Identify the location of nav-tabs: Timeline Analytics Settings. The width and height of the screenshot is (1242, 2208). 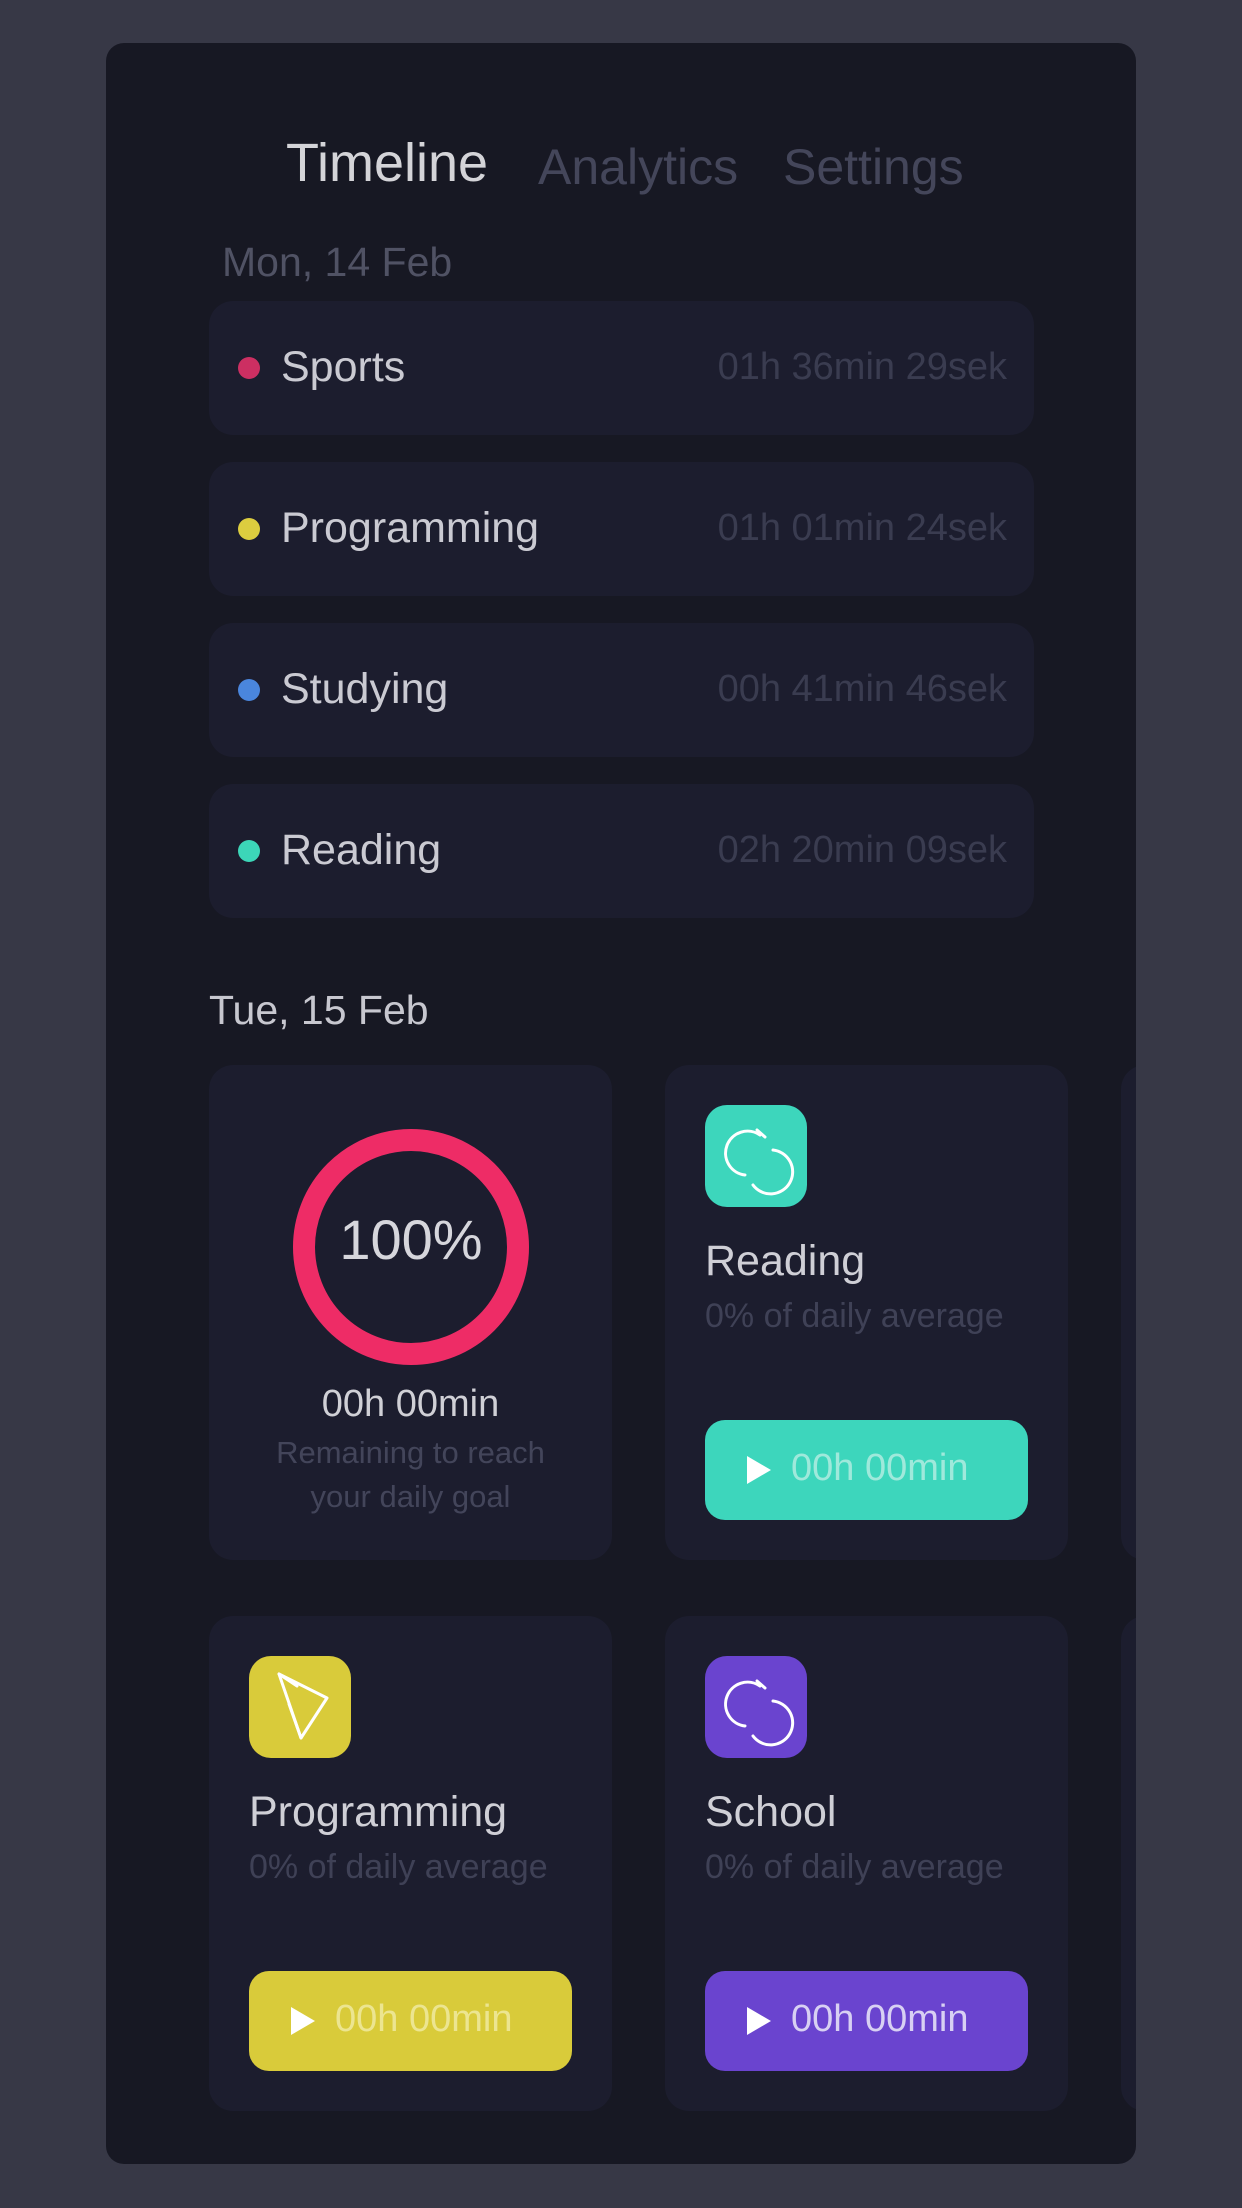
(621, 175).